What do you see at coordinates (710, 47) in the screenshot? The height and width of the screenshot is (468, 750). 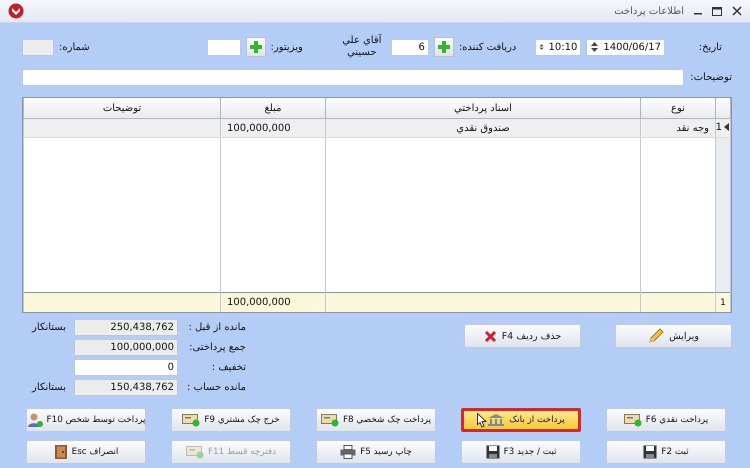 I see `date-label: تاريخ:` at bounding box center [710, 47].